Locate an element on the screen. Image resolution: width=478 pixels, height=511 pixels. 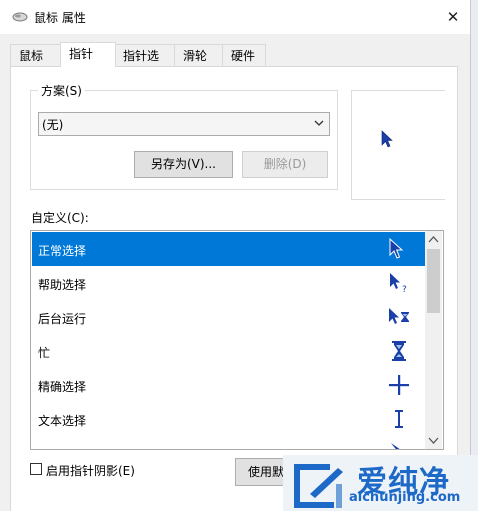
close-icon: ✕ is located at coordinates (453, 17).